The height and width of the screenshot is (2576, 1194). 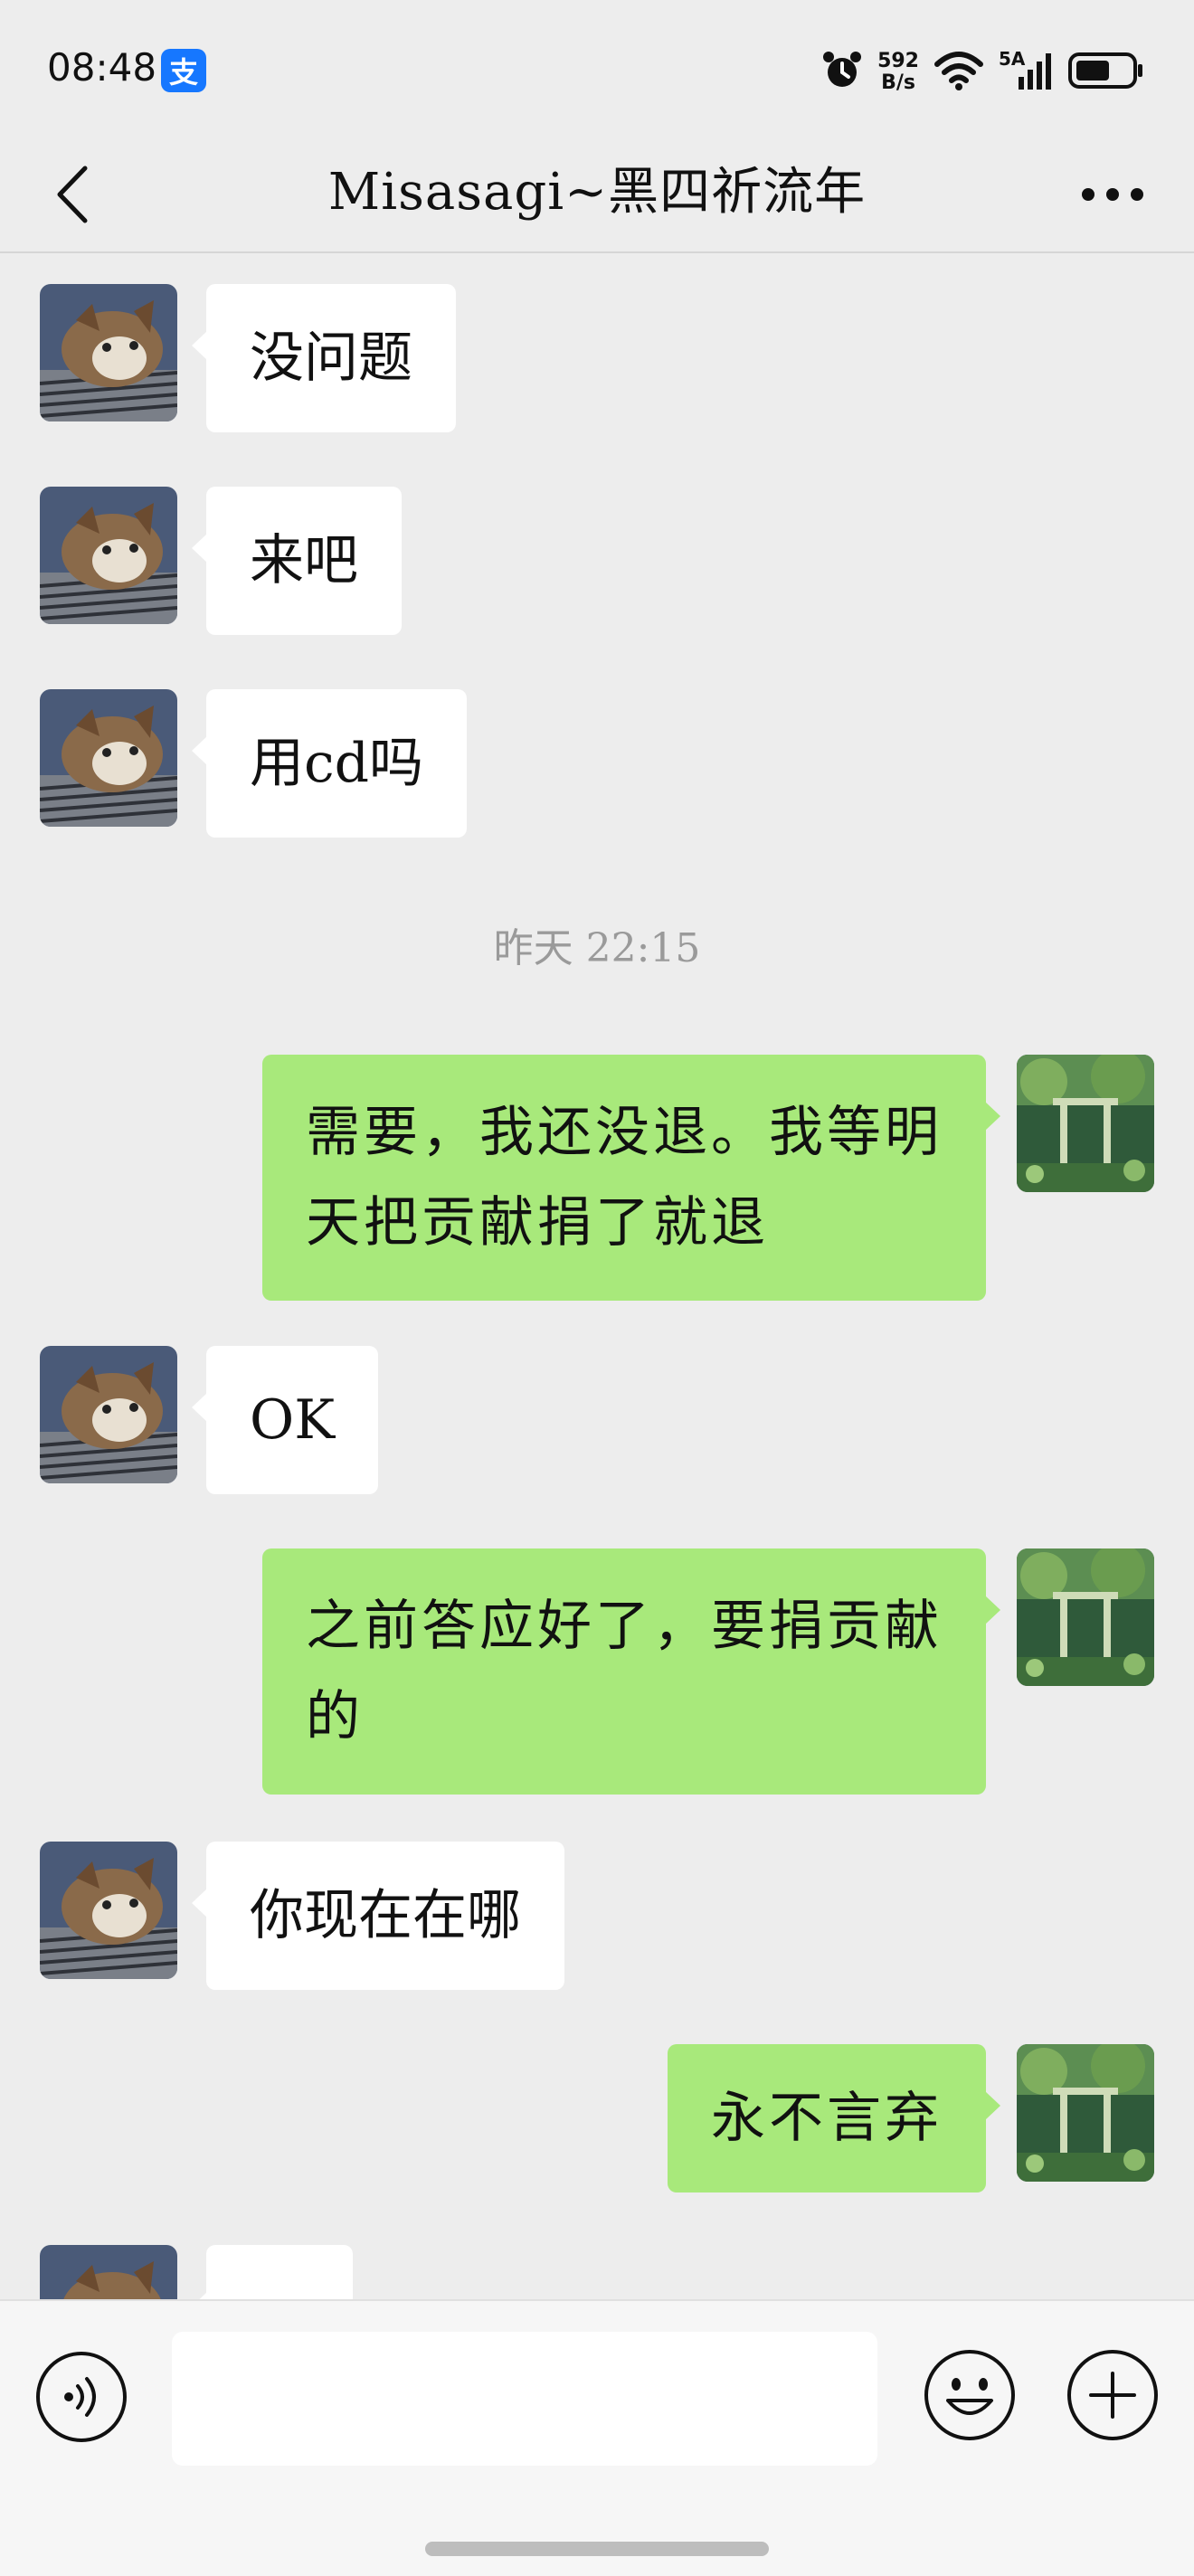 I want to click on more-icon, so click(x=1112, y=194).